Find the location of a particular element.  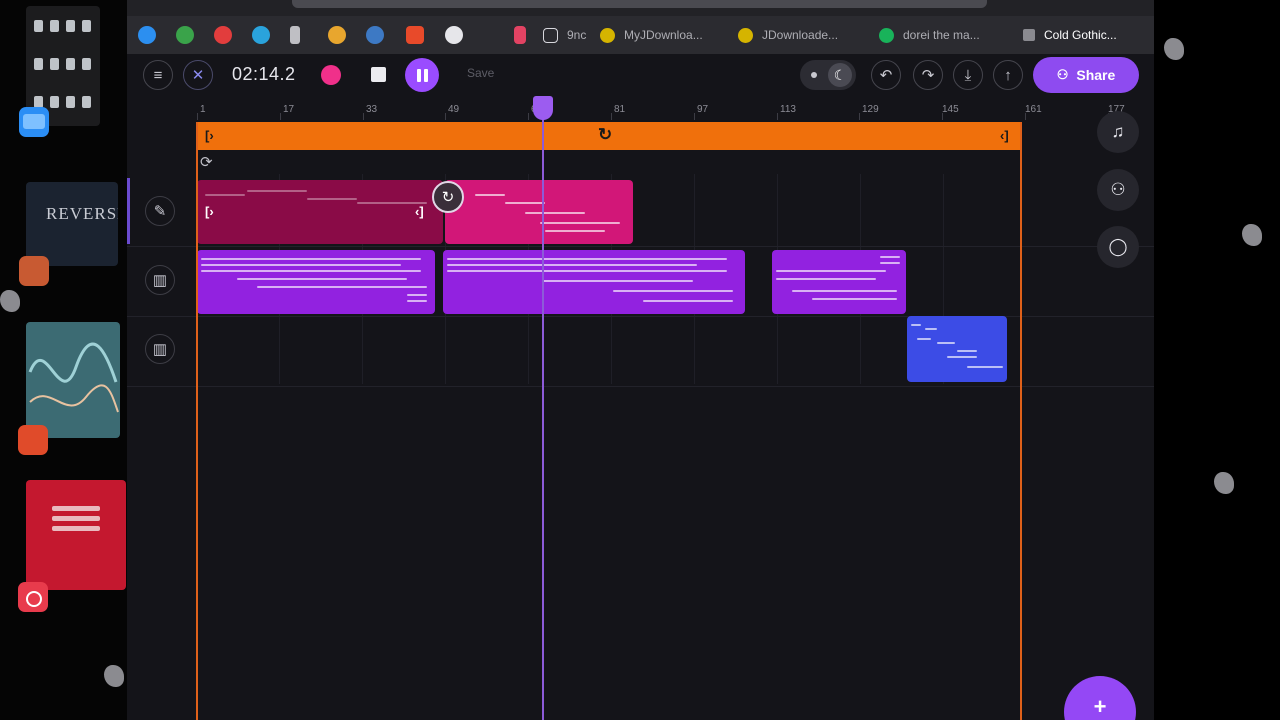

collaborators-button: ⚇ is located at coordinates (1118, 190).